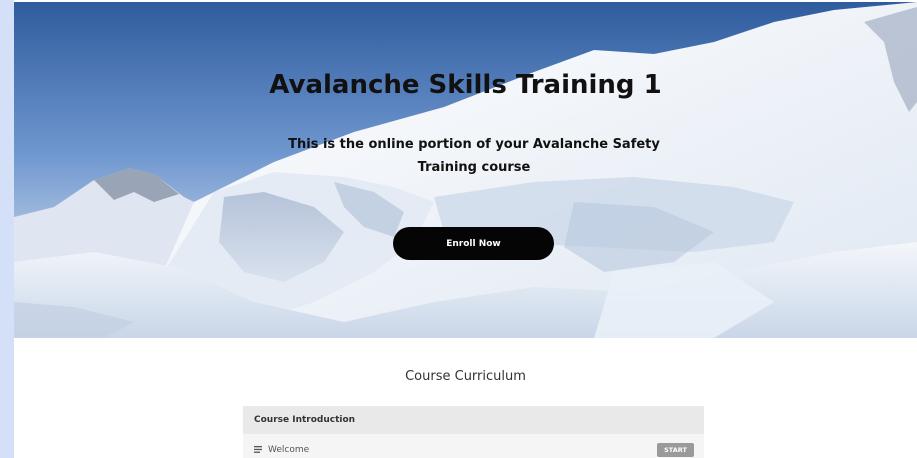 The width and height of the screenshot is (917, 458). Describe the element at coordinates (289, 450) in the screenshot. I see `lecture-title: Welcome` at that location.